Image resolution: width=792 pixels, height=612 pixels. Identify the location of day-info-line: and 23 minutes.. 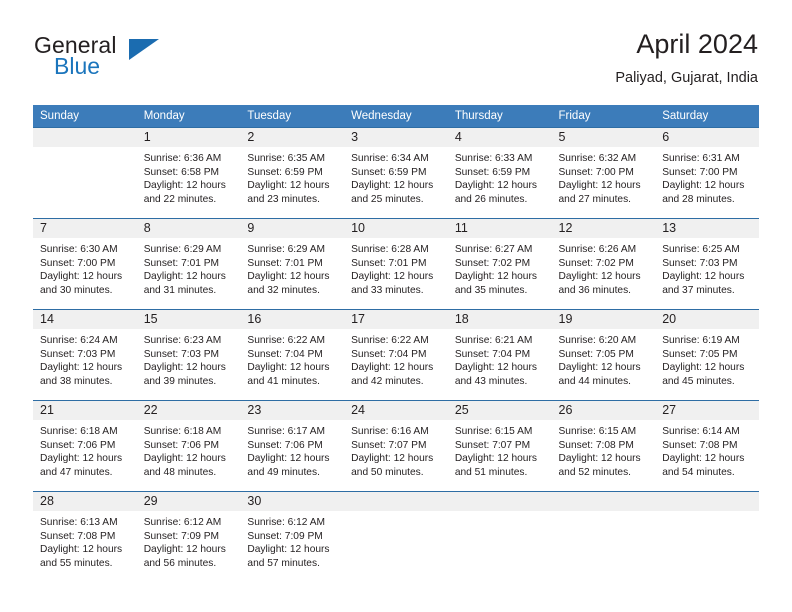
(283, 199).